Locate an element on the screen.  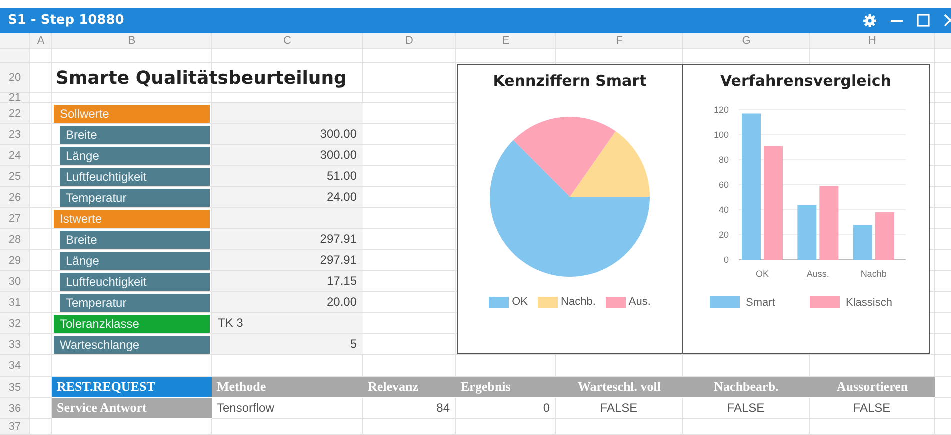
column-header: G is located at coordinates (746, 41).